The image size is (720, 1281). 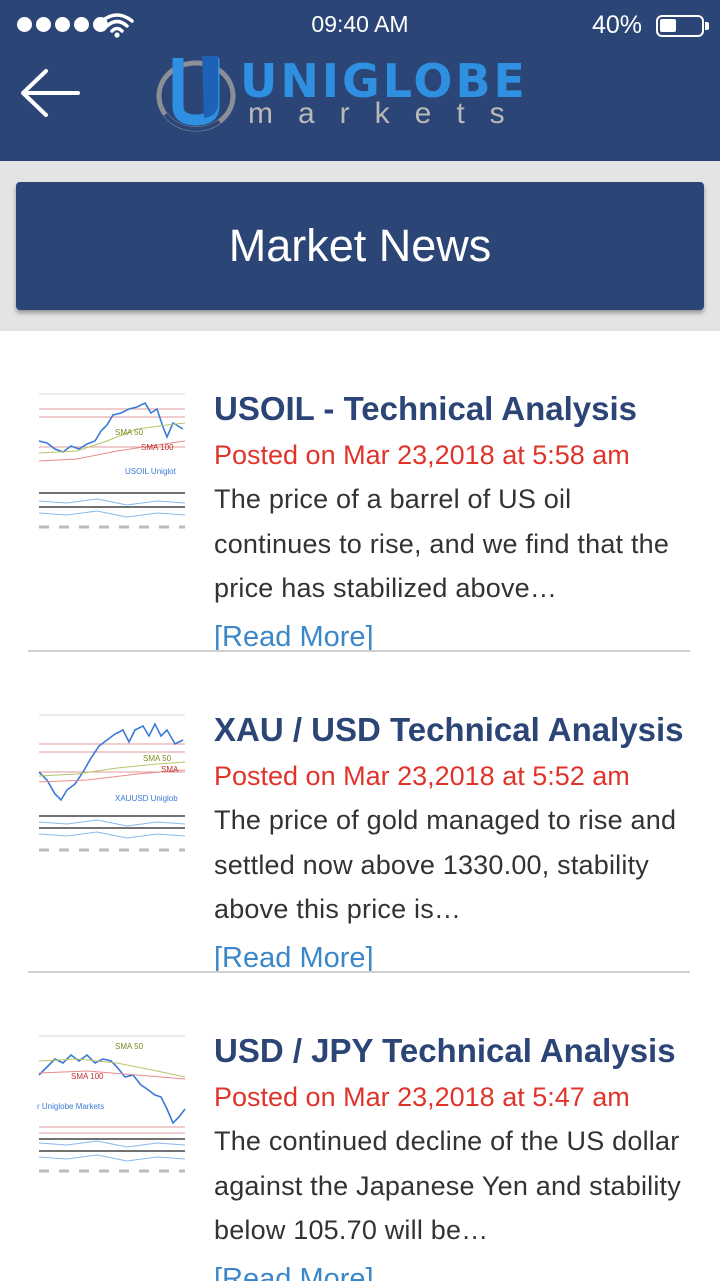 What do you see at coordinates (50, 93) in the screenshot?
I see `back-arrow-icon` at bounding box center [50, 93].